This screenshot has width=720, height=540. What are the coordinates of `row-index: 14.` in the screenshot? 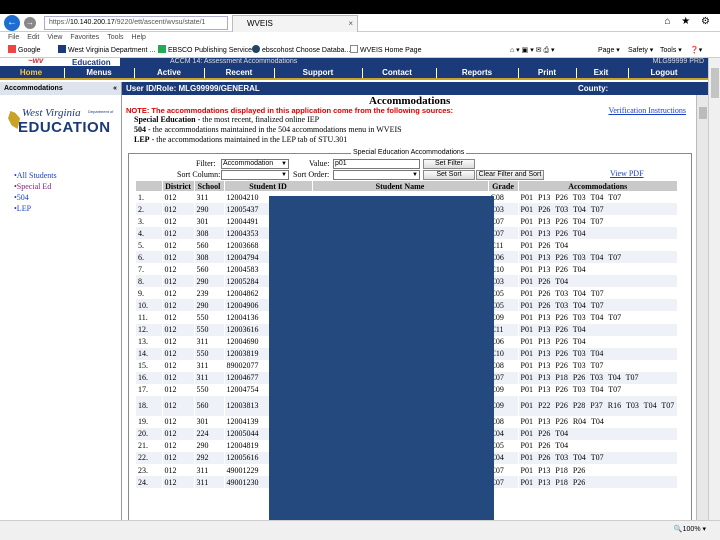 It's located at (149, 353).